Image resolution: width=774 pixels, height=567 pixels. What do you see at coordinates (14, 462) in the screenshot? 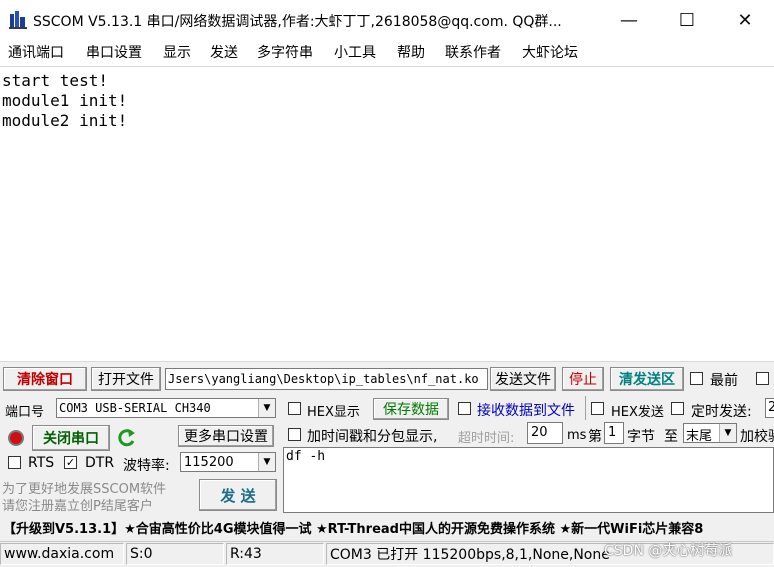
I see `rts-checkbox` at bounding box center [14, 462].